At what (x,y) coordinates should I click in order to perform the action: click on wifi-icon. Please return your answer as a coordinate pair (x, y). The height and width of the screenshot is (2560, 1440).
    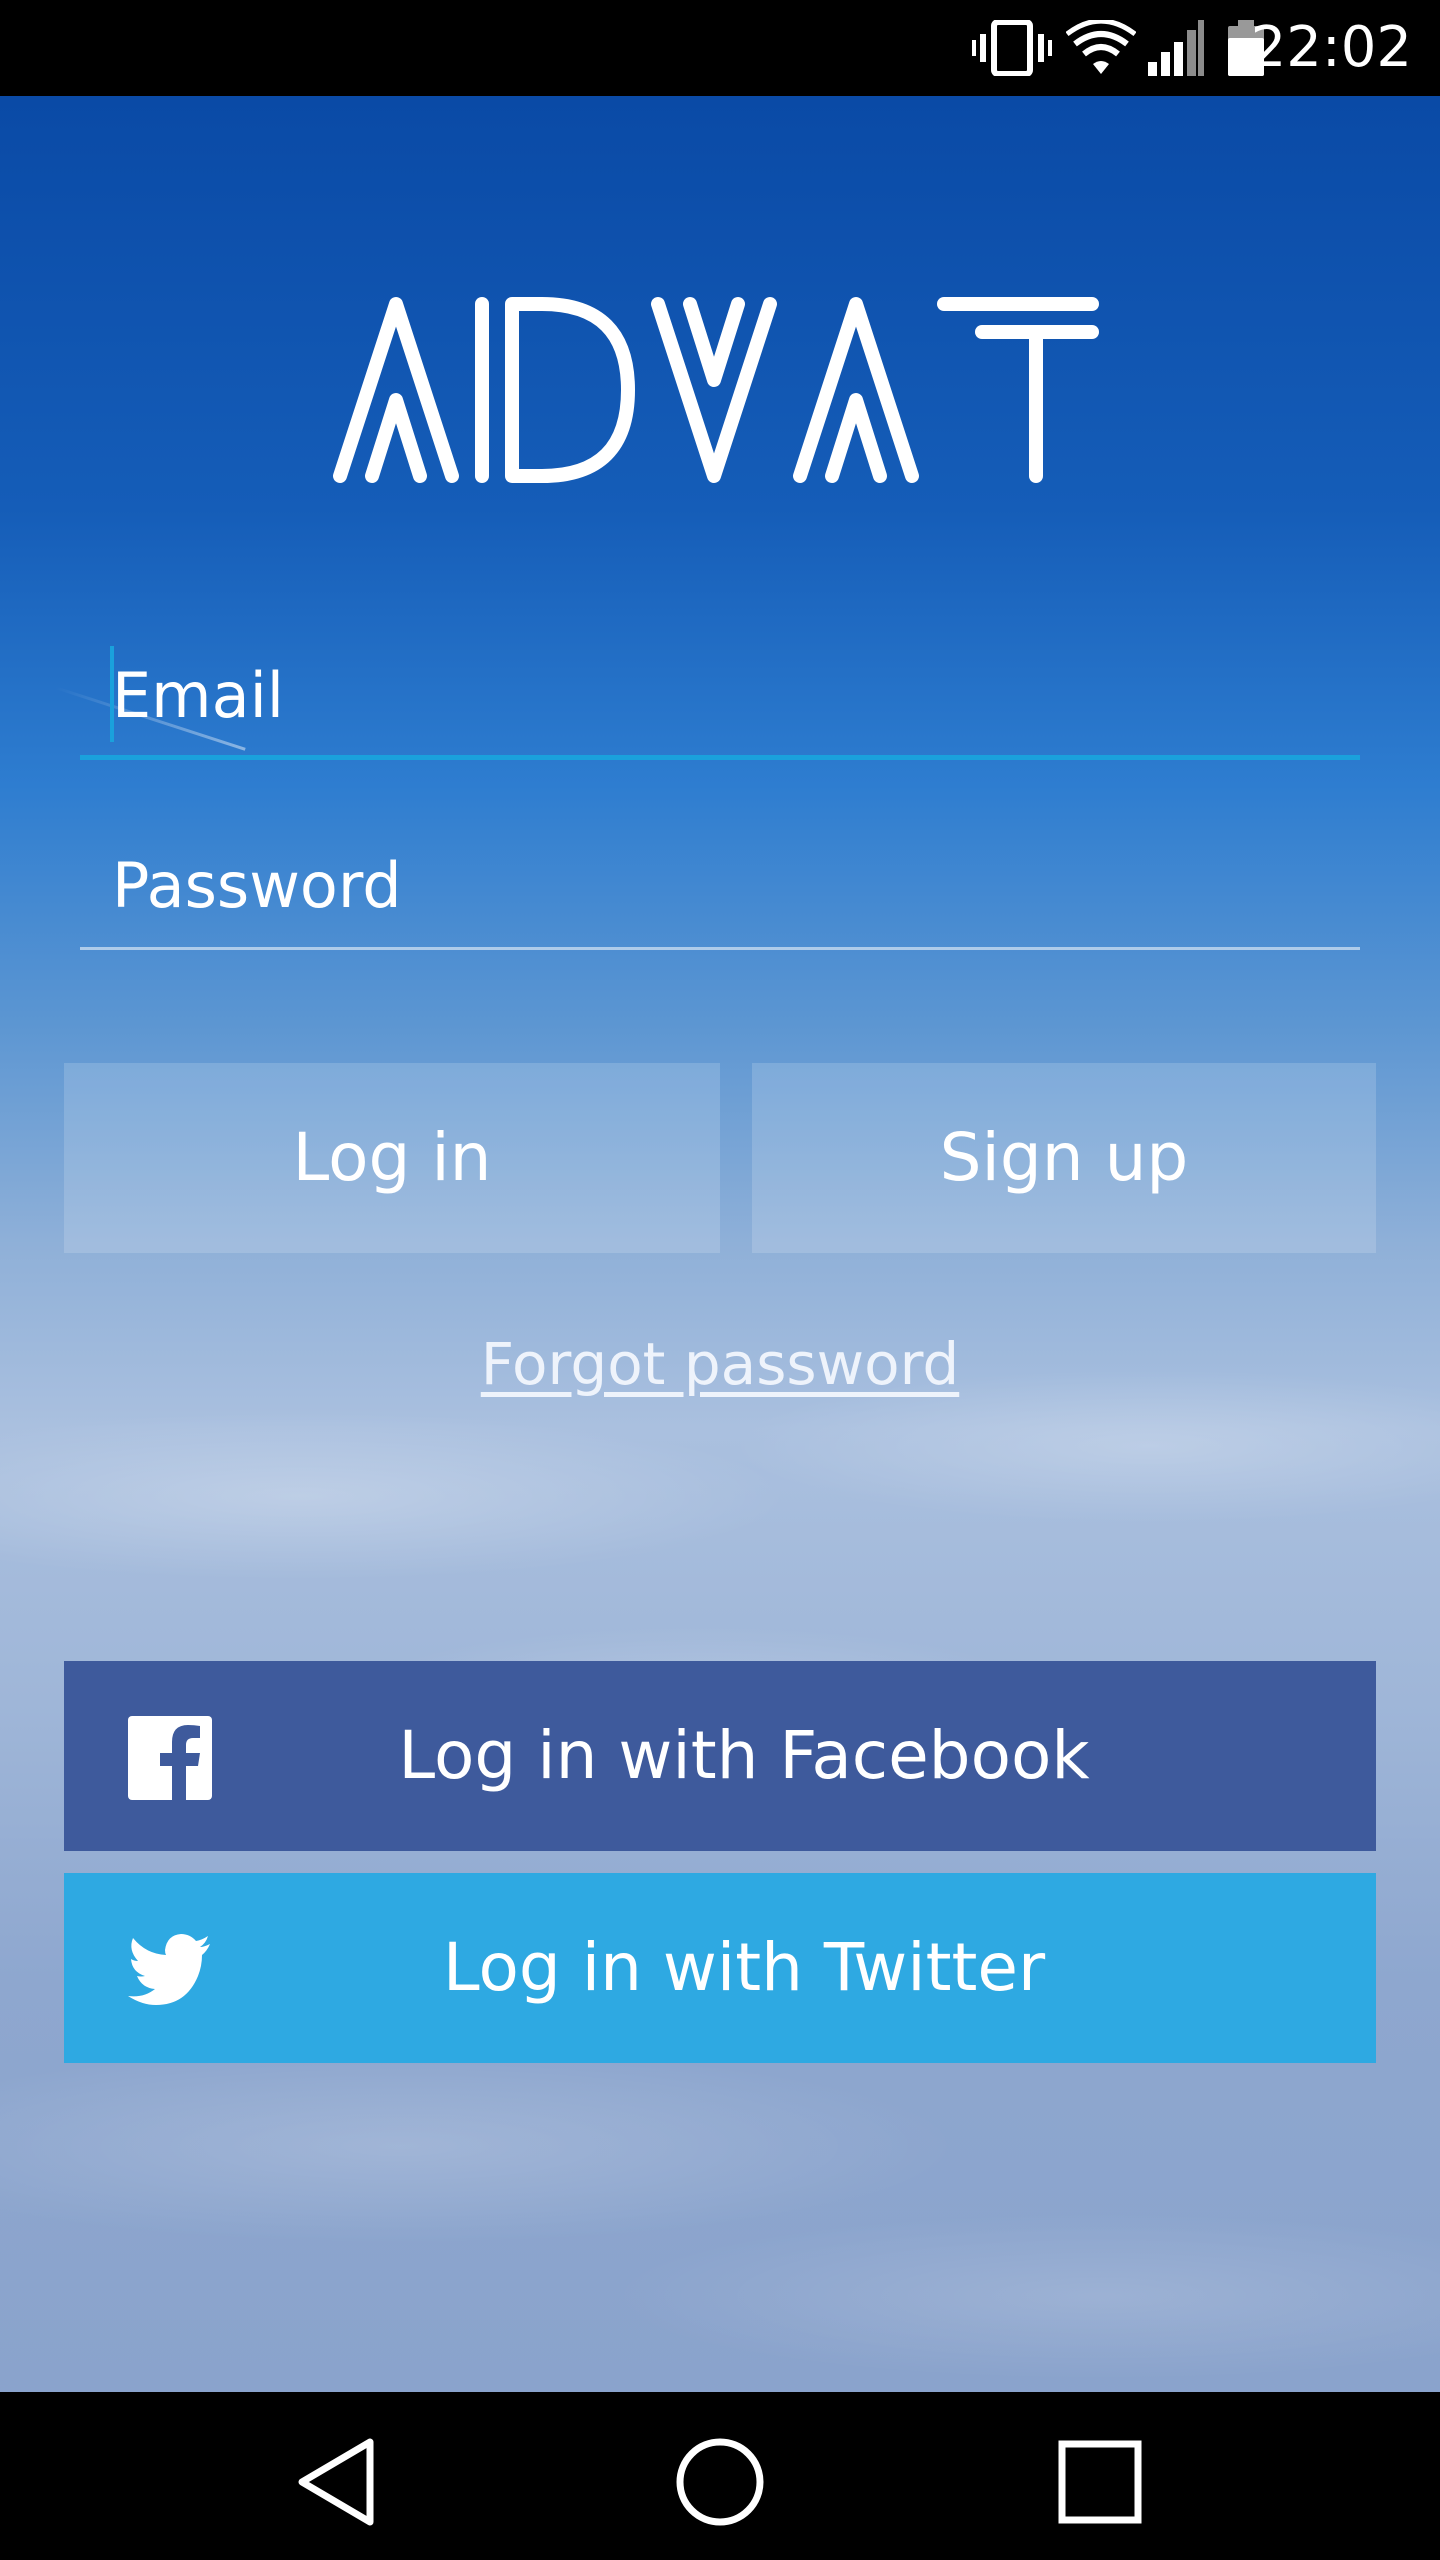
    Looking at the image, I should click on (1101, 47).